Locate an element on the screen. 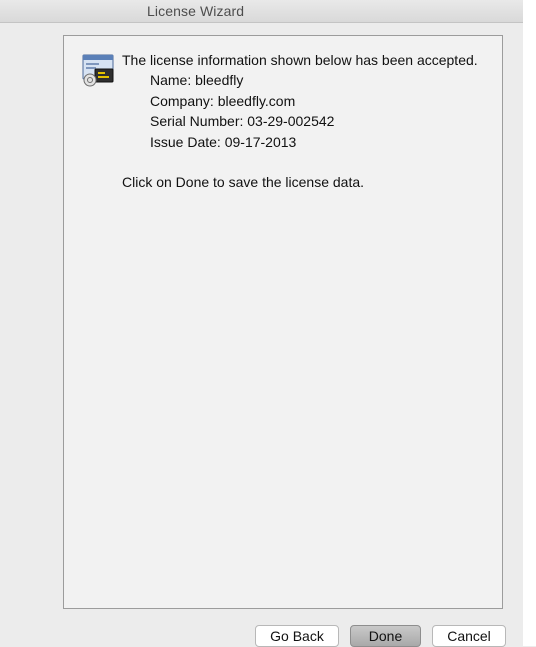 Image resolution: width=536 pixels, height=647 pixels. cancel-button: Cancel is located at coordinates (469, 636).